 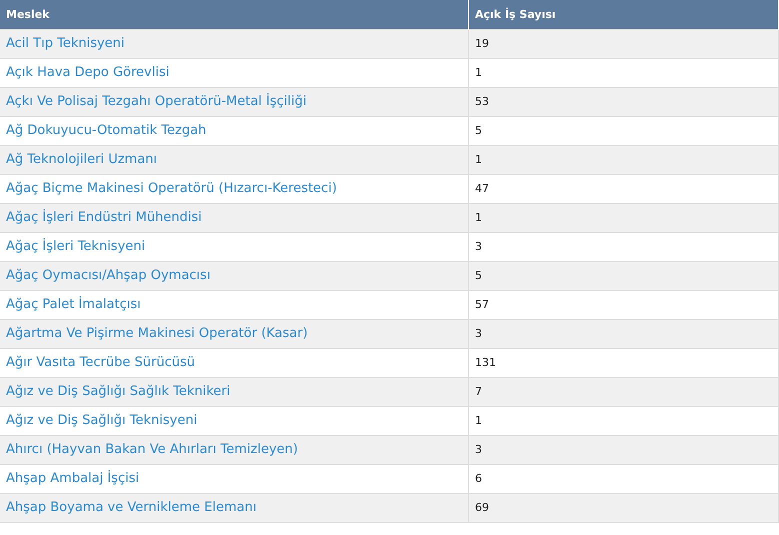 I want to click on table-cell: 131, so click(x=623, y=362).